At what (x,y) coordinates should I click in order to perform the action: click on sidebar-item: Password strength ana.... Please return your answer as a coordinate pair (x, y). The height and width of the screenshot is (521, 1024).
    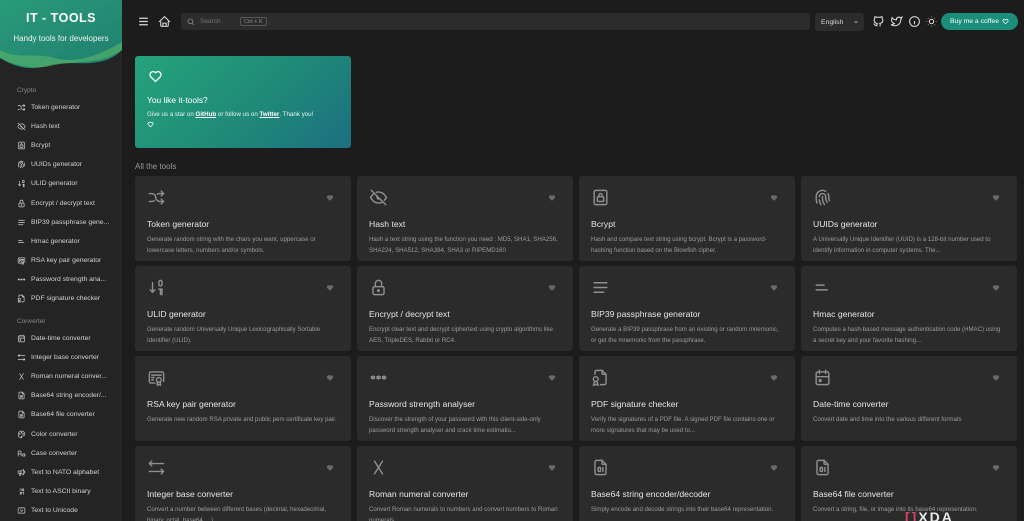
    Looking at the image, I should click on (61, 279).